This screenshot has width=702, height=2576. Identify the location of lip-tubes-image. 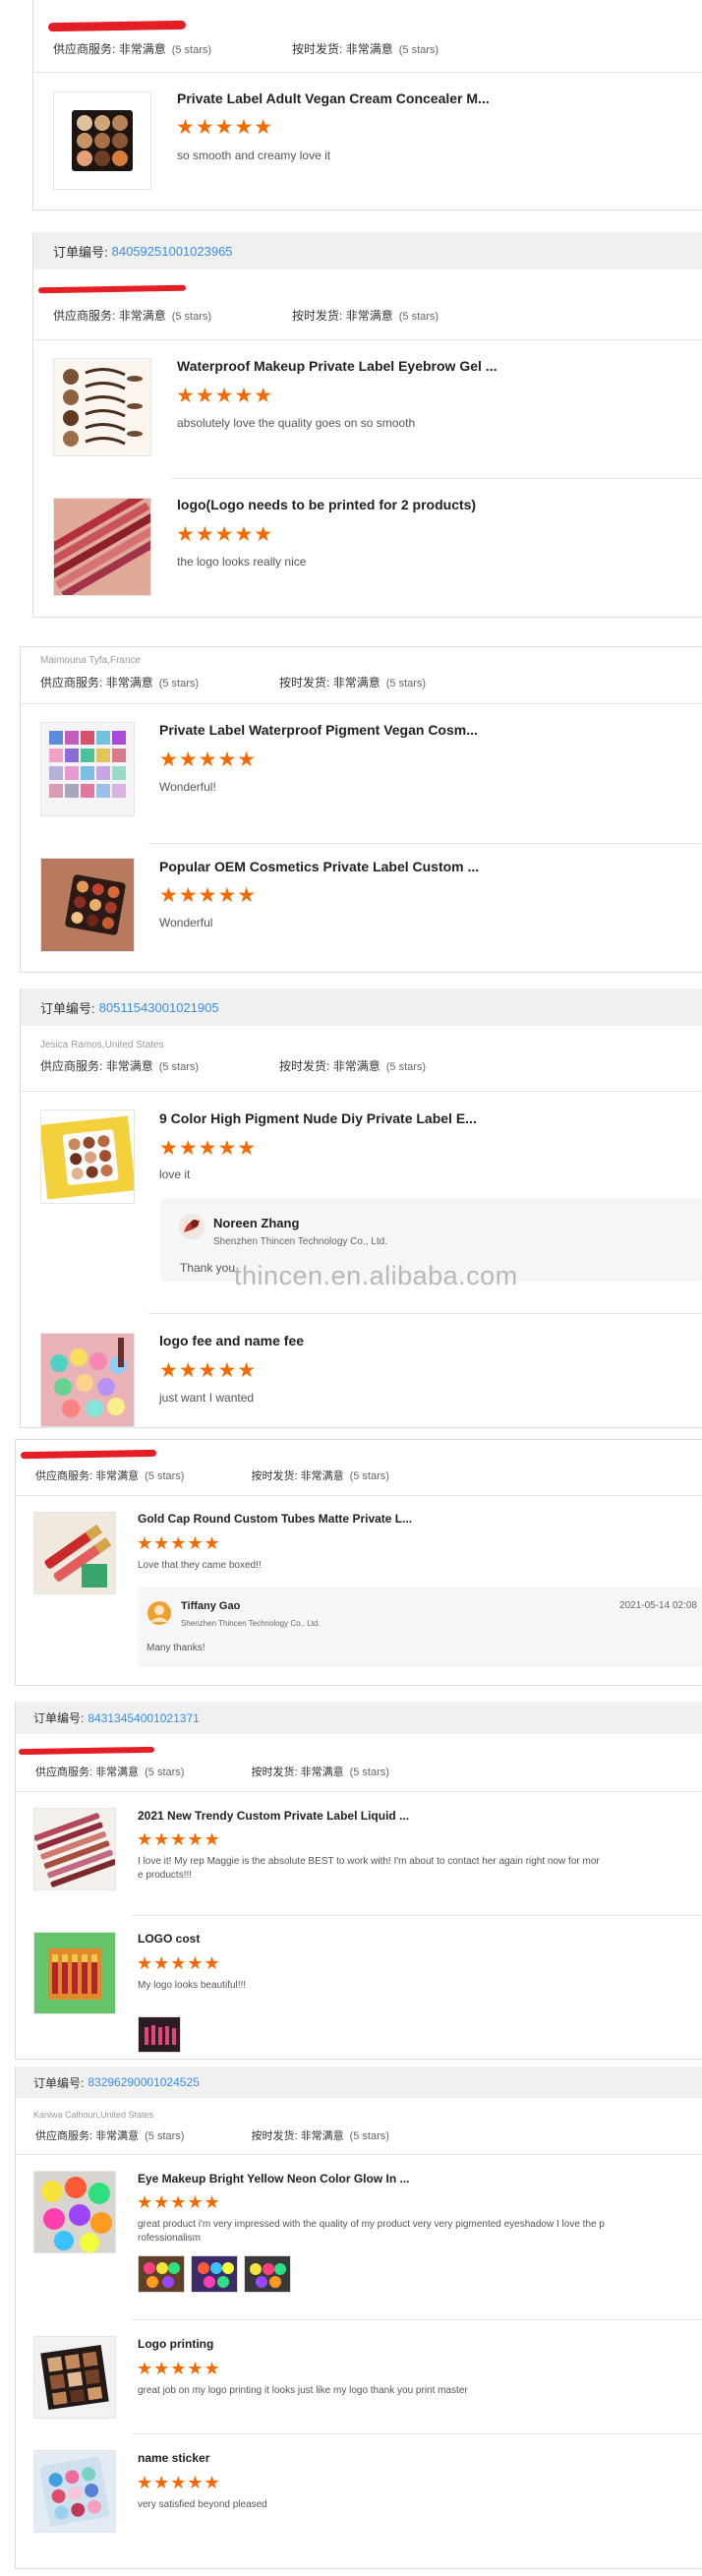
(74, 1553).